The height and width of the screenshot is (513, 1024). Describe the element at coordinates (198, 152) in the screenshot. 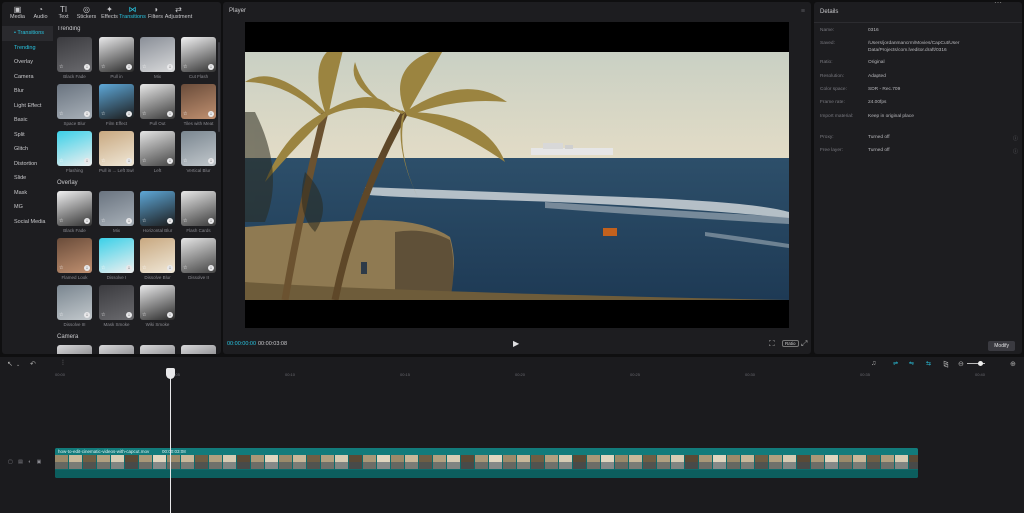

I see `transition-item: ☆ ↓ Vertical Blur` at that location.